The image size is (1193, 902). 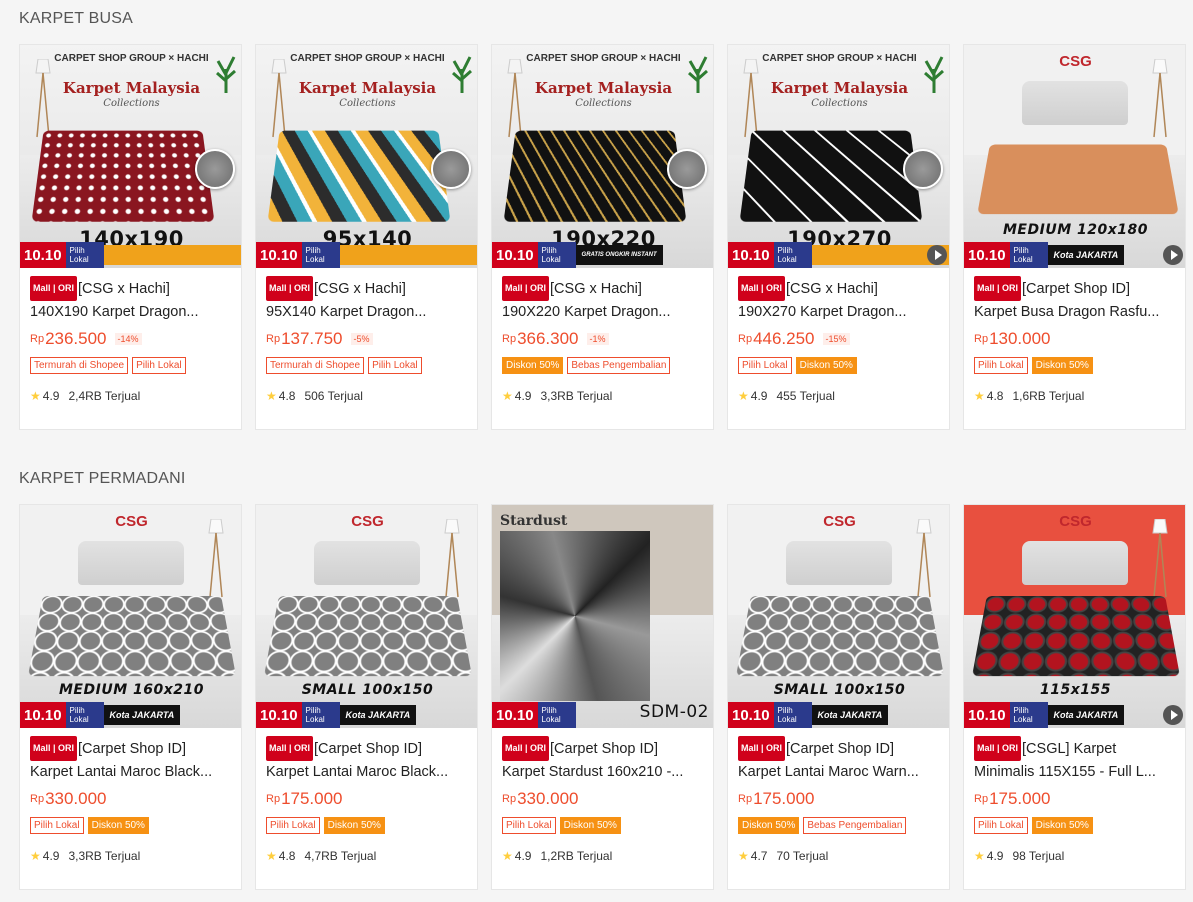 What do you see at coordinates (515, 715) in the screenshot?
I see `event-badge: 10.10` at bounding box center [515, 715].